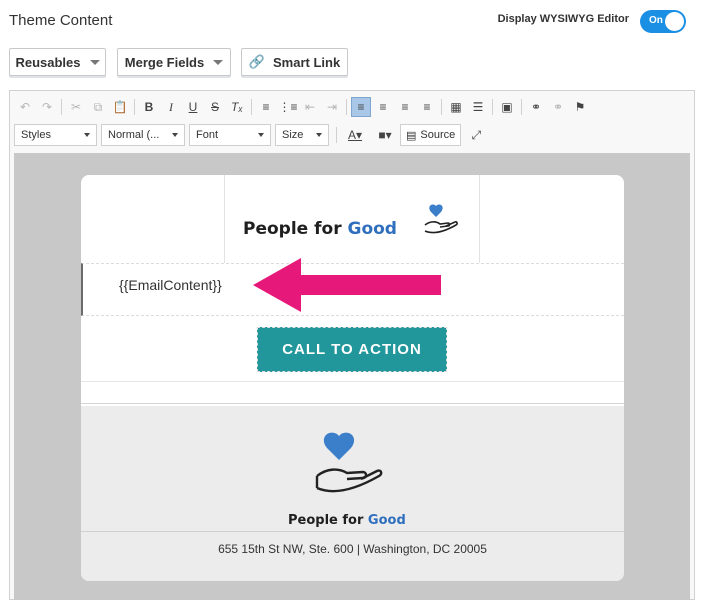 This screenshot has width=704, height=600. I want to click on align-right-icon: ≡, so click(405, 107).